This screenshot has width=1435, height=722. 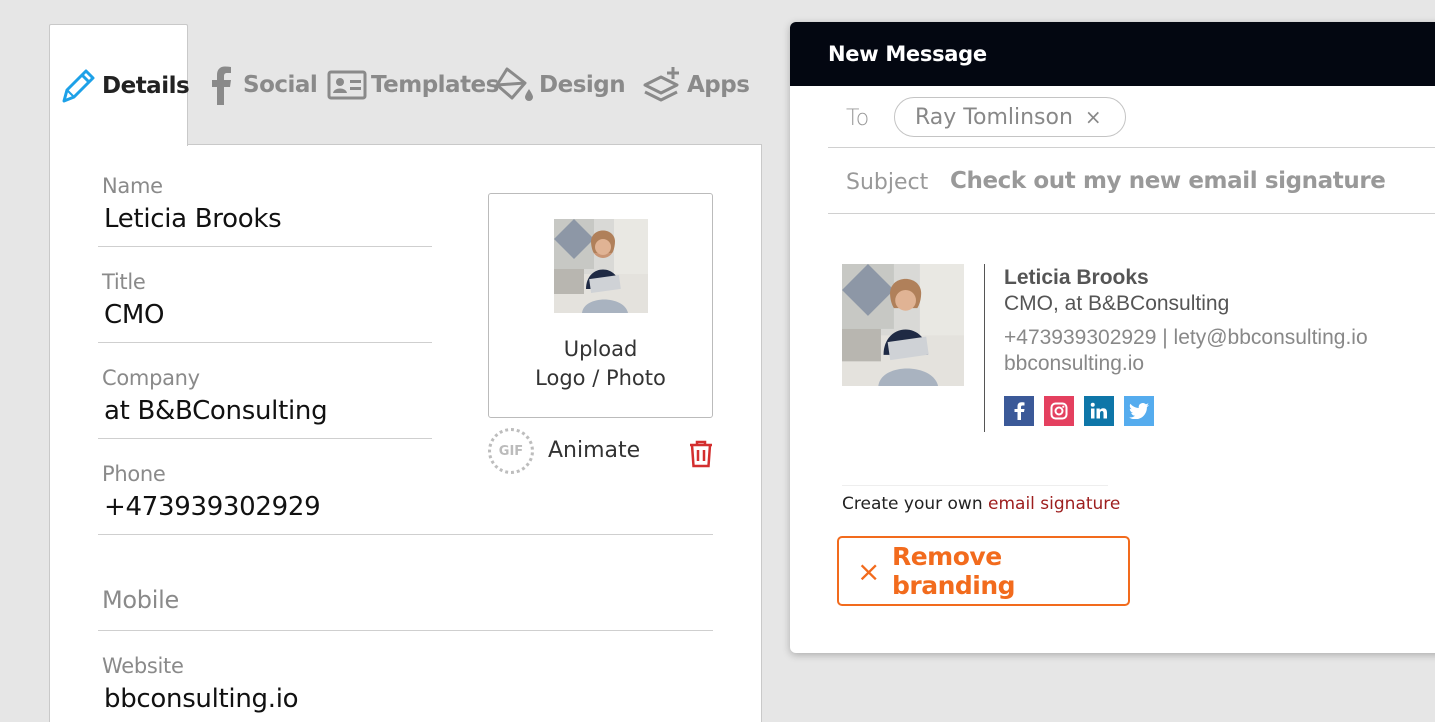 What do you see at coordinates (953, 571) in the screenshot?
I see `remove-branding-label: Remove branding` at bounding box center [953, 571].